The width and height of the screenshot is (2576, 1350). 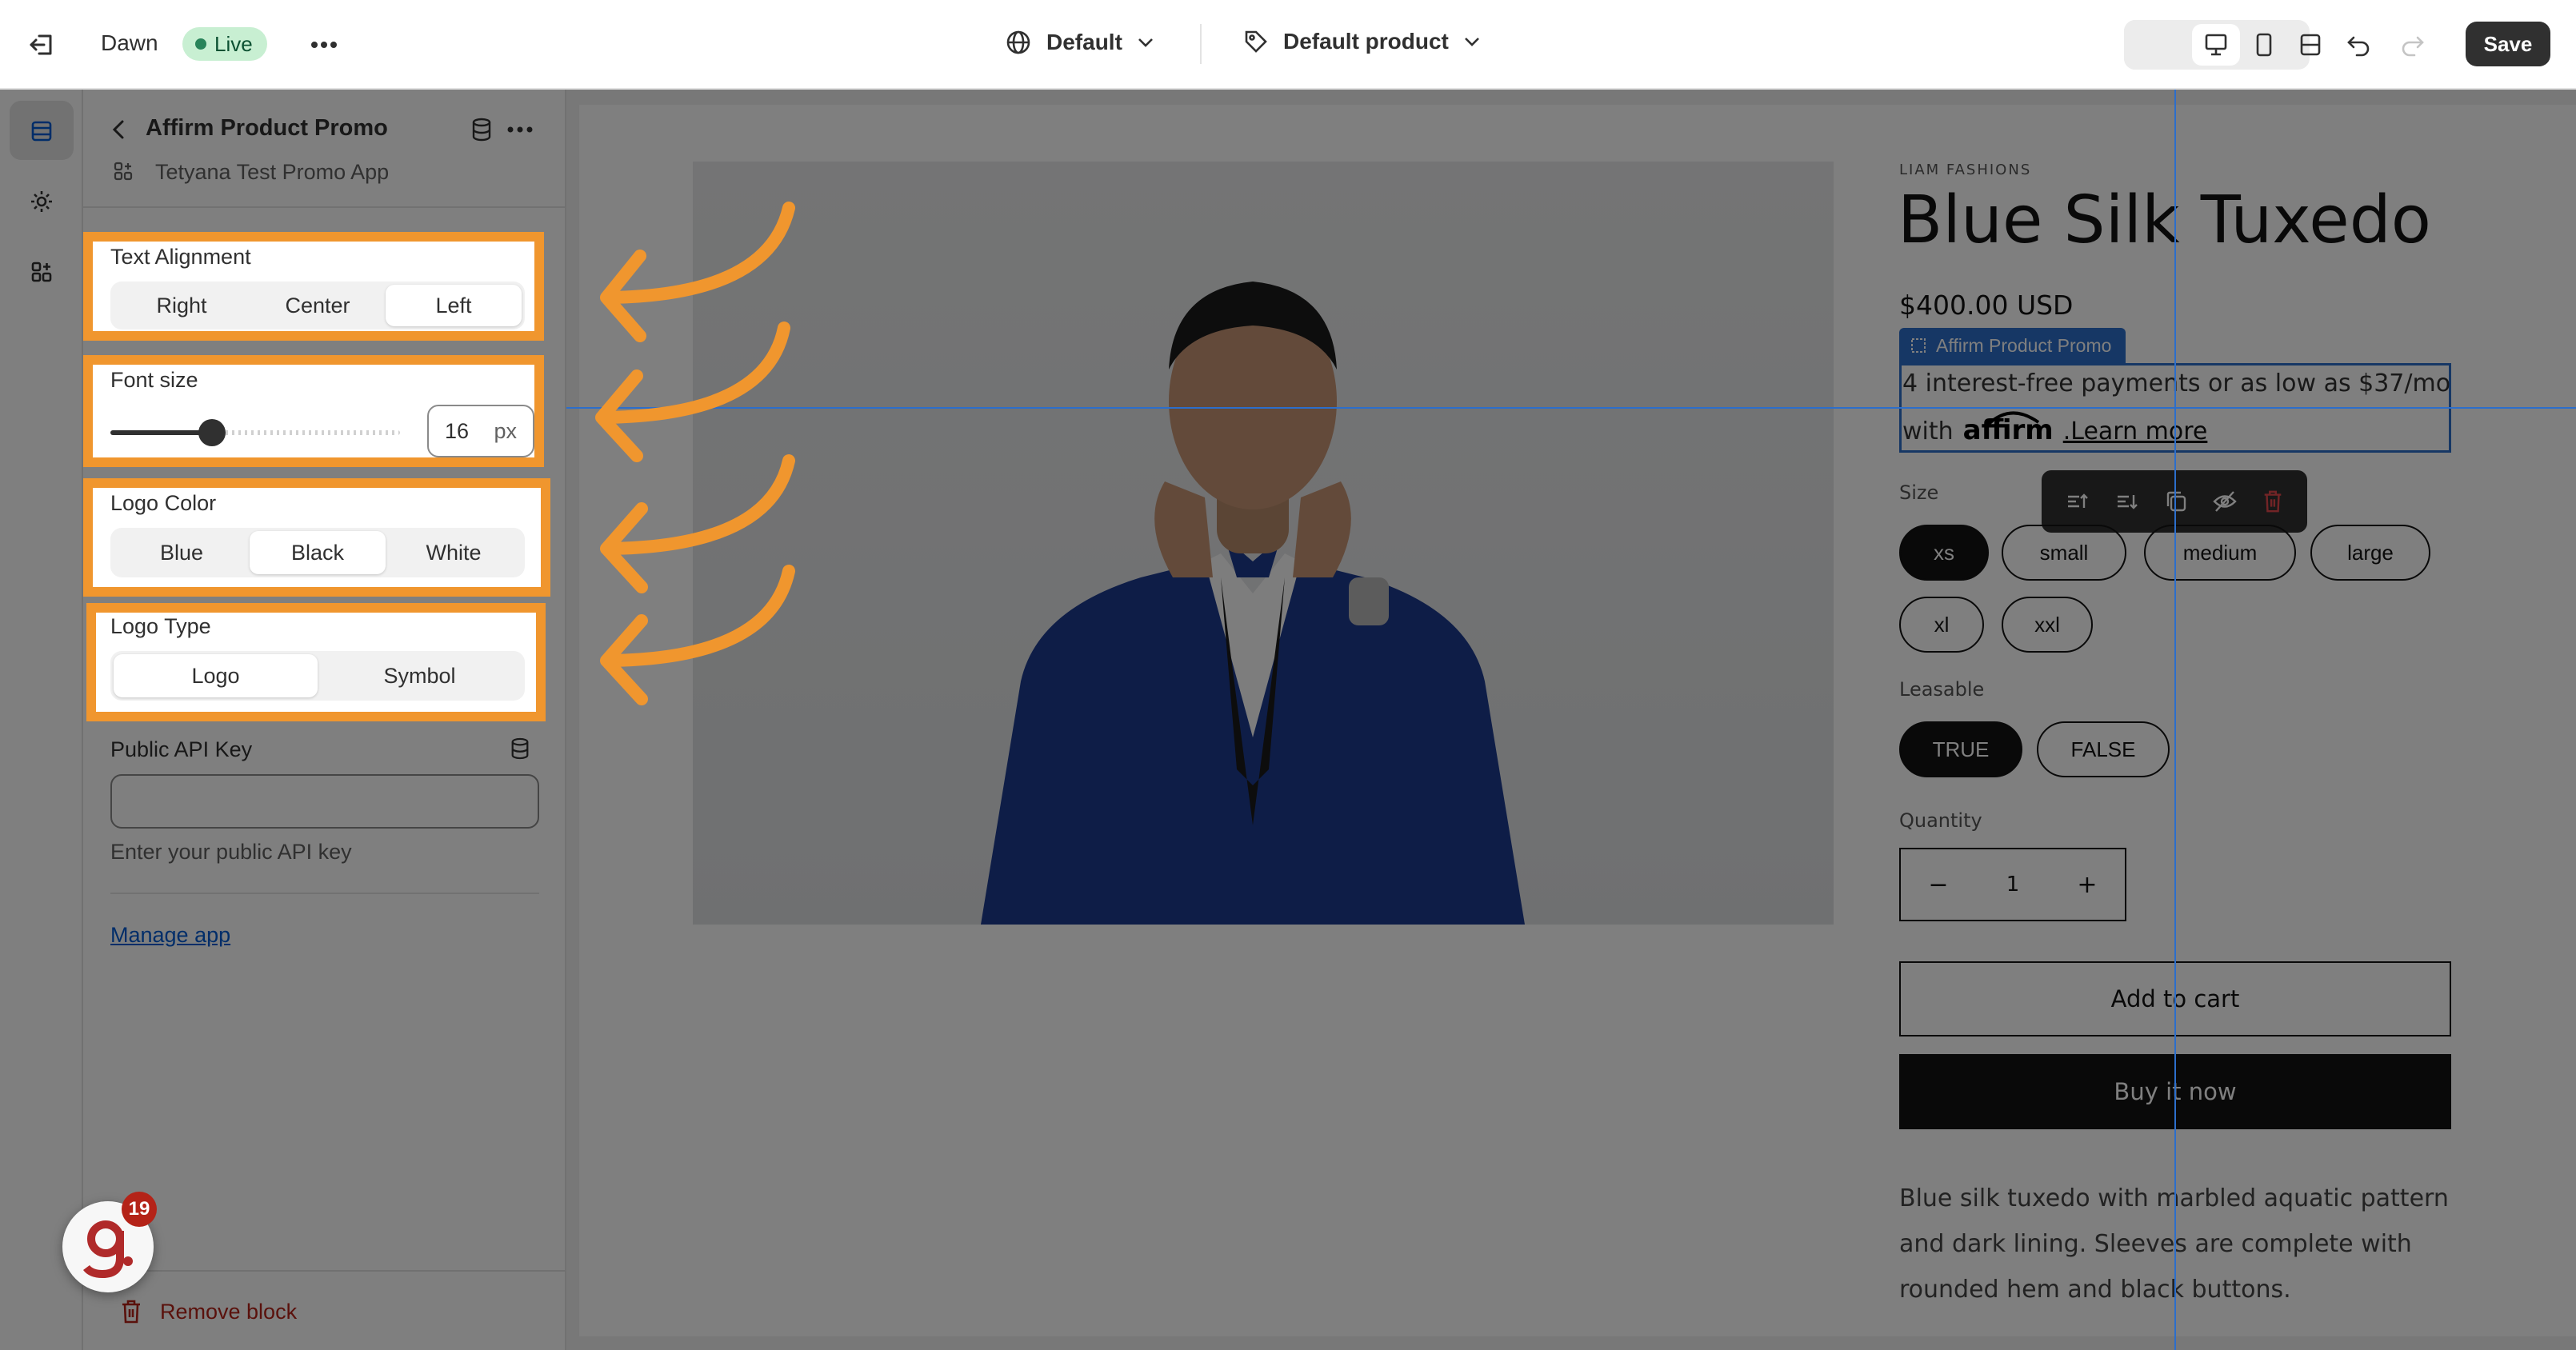 I want to click on notification-count-badge: 19, so click(x=139, y=1209).